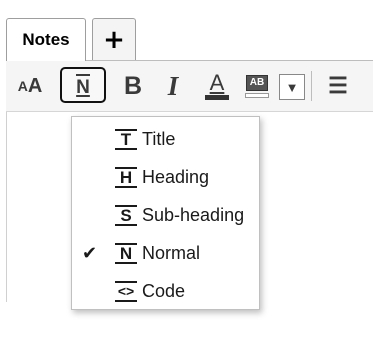 Image resolution: width=373 pixels, height=337 pixels. I want to click on highlight-dropdown-button: ▼, so click(292, 87).